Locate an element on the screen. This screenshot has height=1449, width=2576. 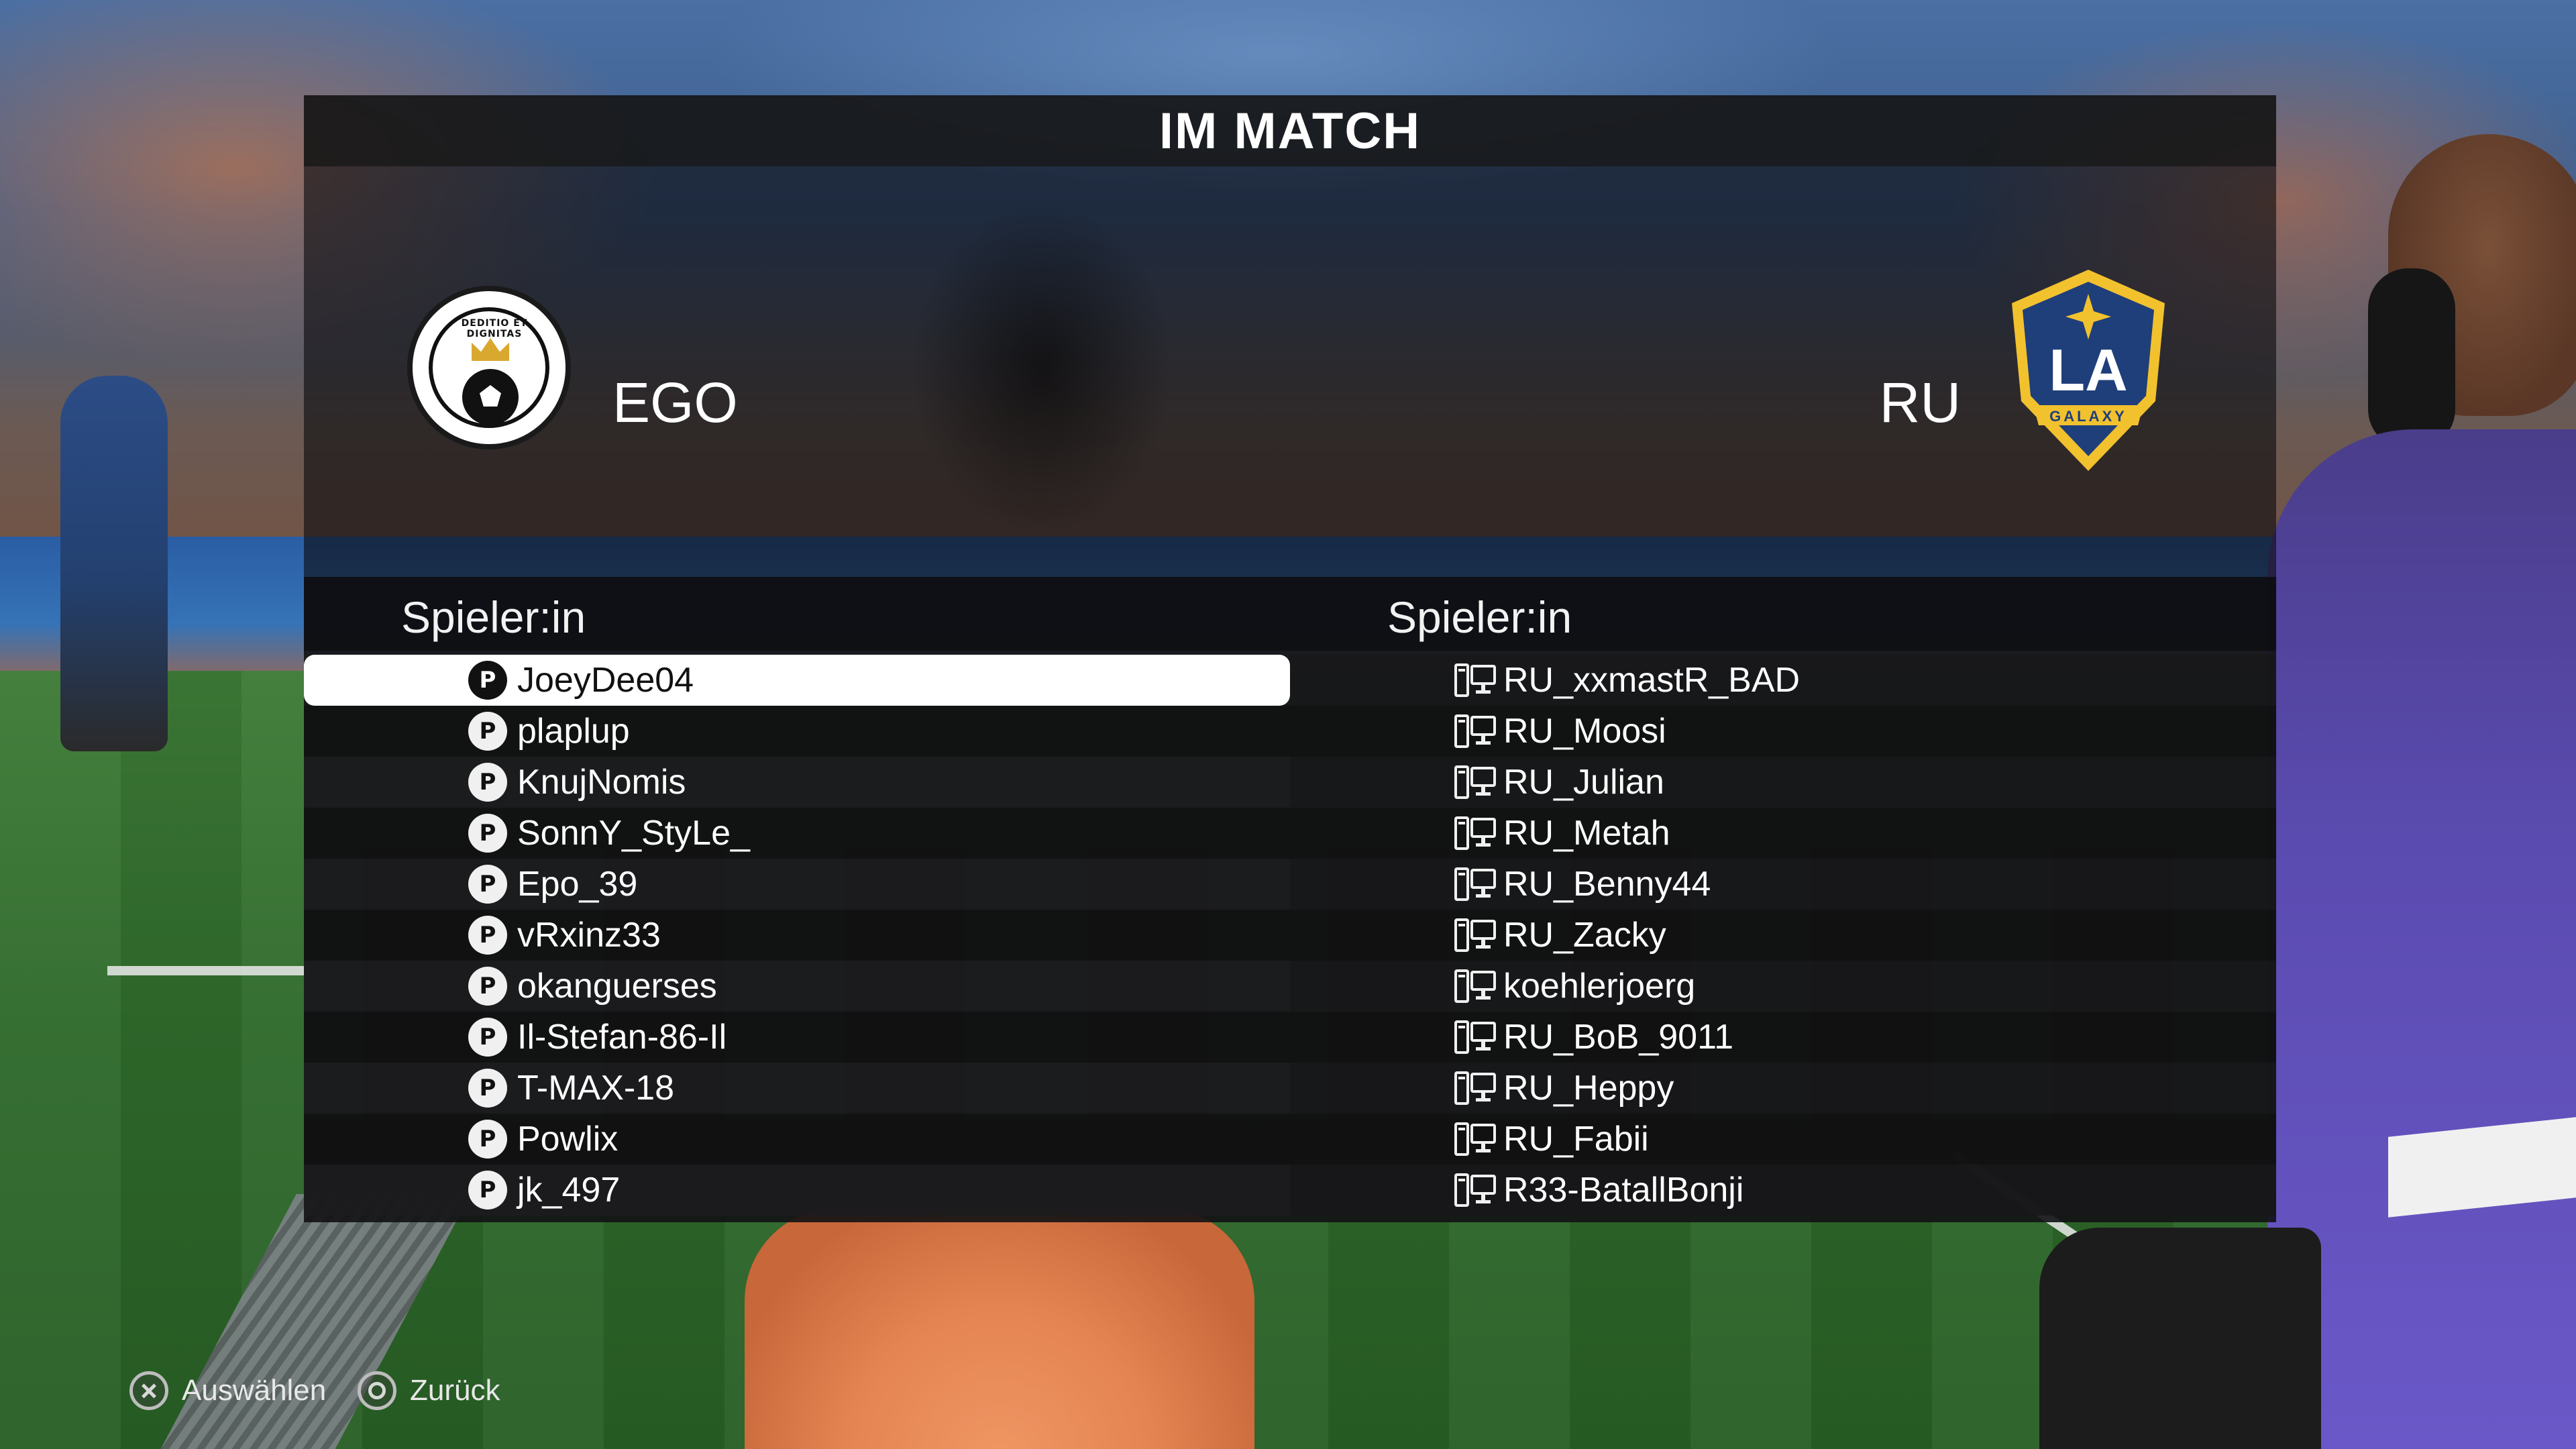
headphone-icon is located at coordinates (2411, 358).